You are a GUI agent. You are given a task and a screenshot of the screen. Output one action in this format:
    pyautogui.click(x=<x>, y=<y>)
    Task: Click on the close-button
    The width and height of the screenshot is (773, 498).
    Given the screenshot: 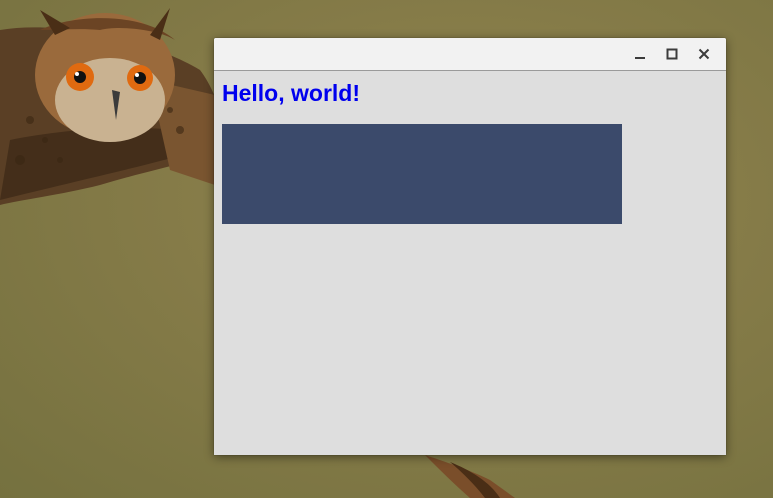 What is the action you would take?
    pyautogui.click(x=704, y=54)
    